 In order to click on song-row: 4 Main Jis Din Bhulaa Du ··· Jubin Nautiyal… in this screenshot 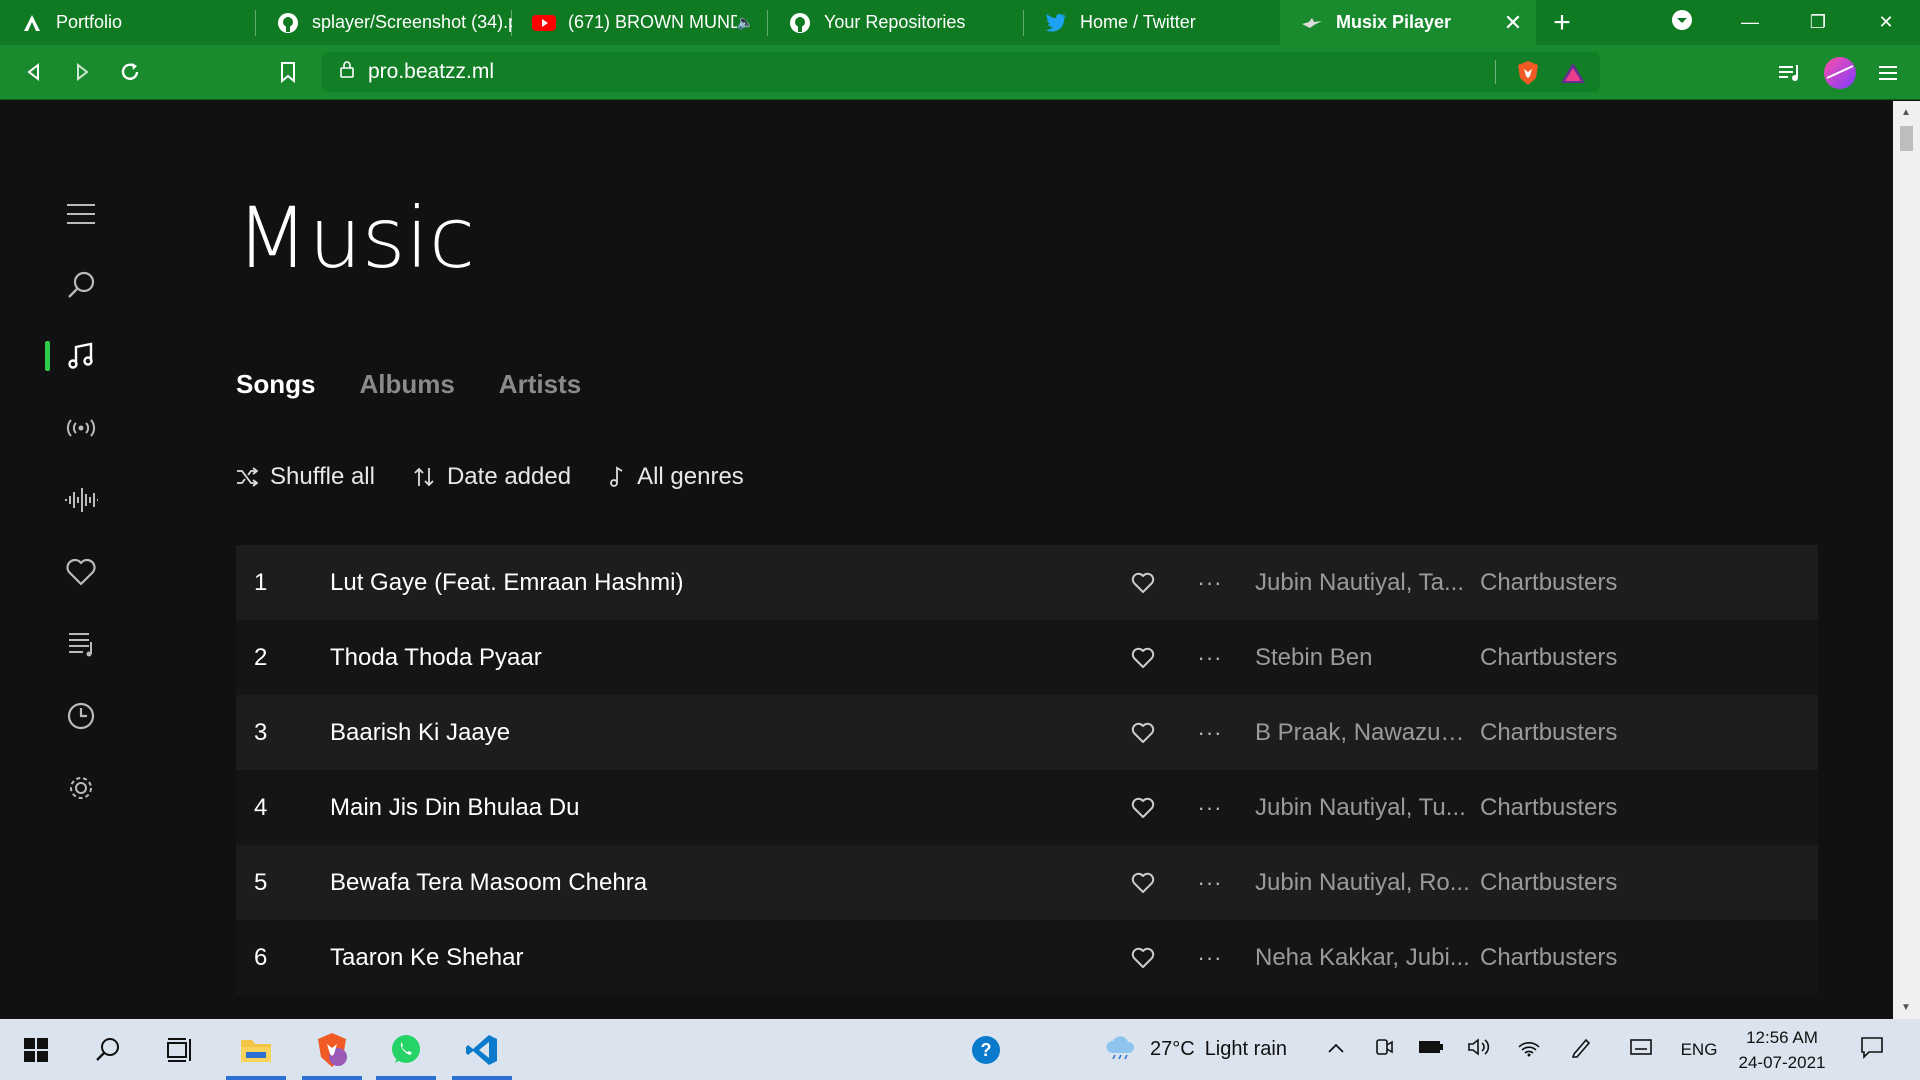, I will do `click(1027, 807)`.